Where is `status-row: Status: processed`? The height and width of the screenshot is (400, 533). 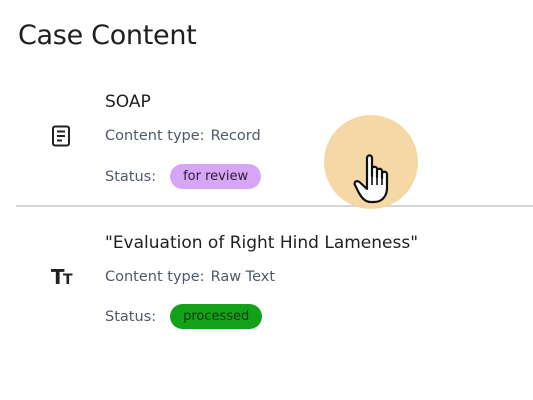
status-row: Status: processed is located at coordinates (184, 316).